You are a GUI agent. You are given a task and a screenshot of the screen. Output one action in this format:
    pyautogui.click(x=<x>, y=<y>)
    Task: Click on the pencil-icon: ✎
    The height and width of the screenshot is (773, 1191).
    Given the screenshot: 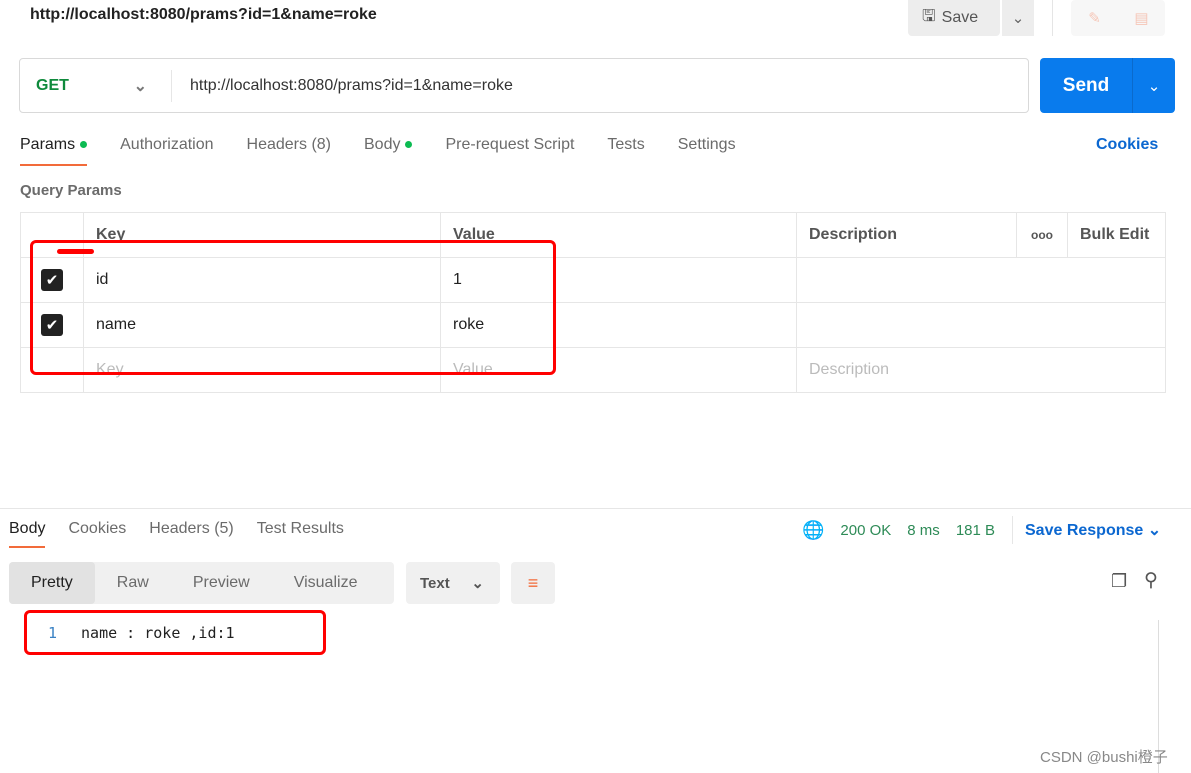 What is the action you would take?
    pyautogui.click(x=1094, y=18)
    